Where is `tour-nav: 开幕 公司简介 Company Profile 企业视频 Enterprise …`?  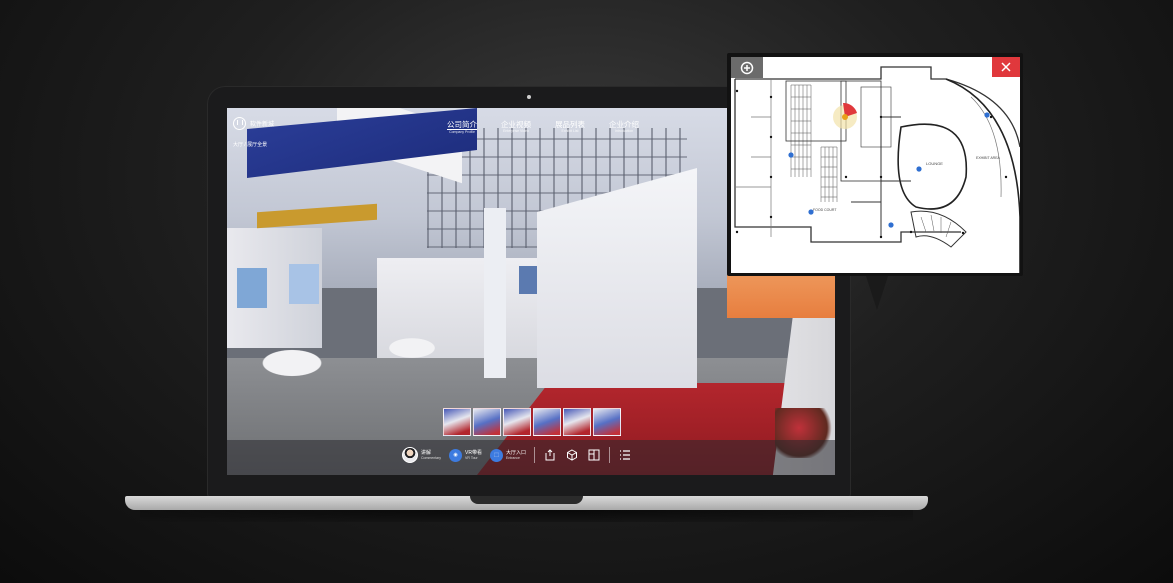
tour-nav: 开幕 公司简介 Company Profile 企业视频 Enterprise … is located at coordinates (543, 127).